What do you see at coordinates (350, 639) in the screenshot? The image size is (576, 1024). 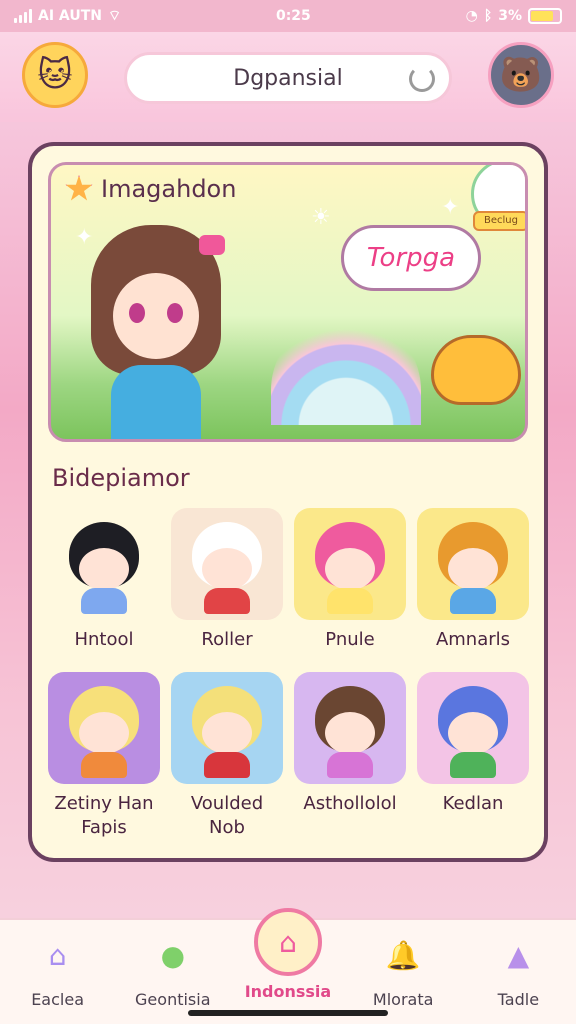 I see `character-name: Pnule` at bounding box center [350, 639].